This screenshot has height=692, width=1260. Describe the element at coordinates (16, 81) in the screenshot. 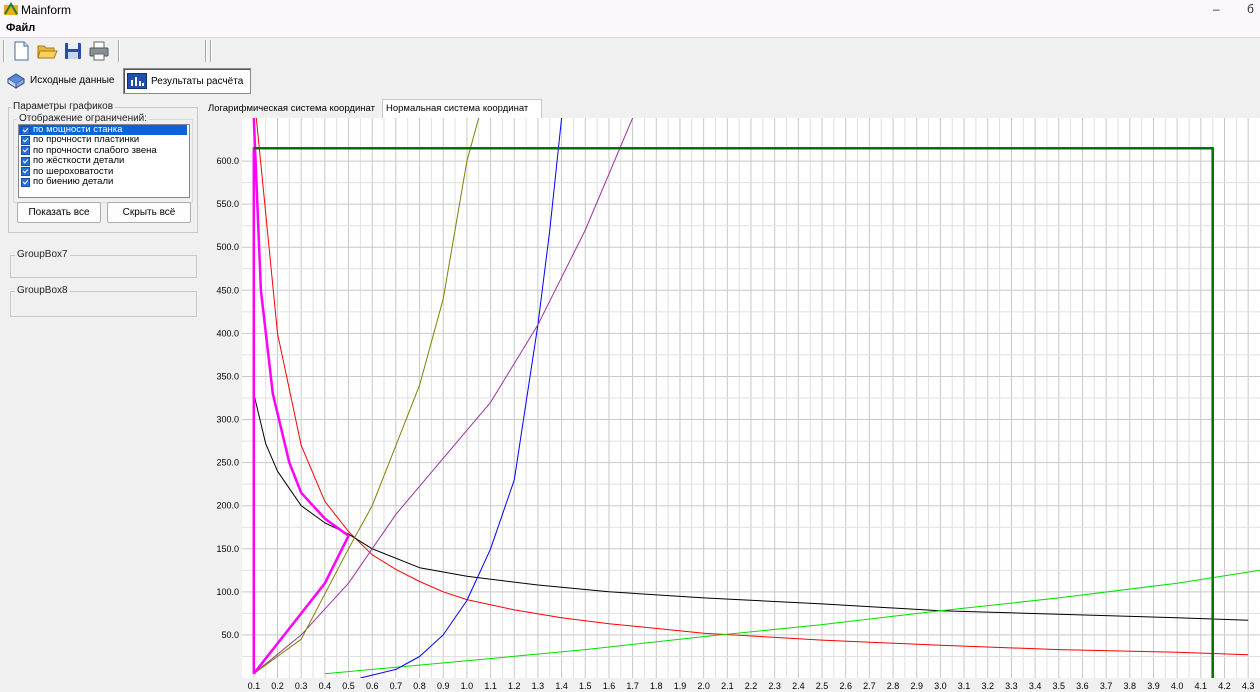

I see `books-icon` at that location.